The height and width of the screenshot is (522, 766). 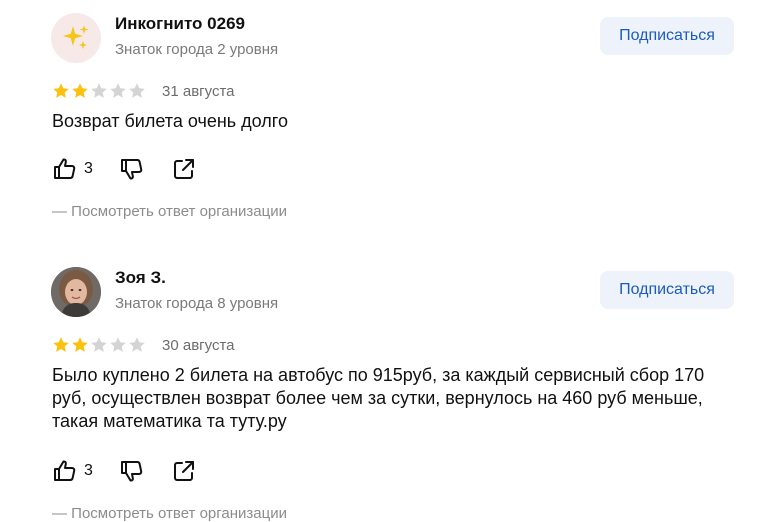 I want to click on rating-row: 30 августа, so click(x=143, y=345).